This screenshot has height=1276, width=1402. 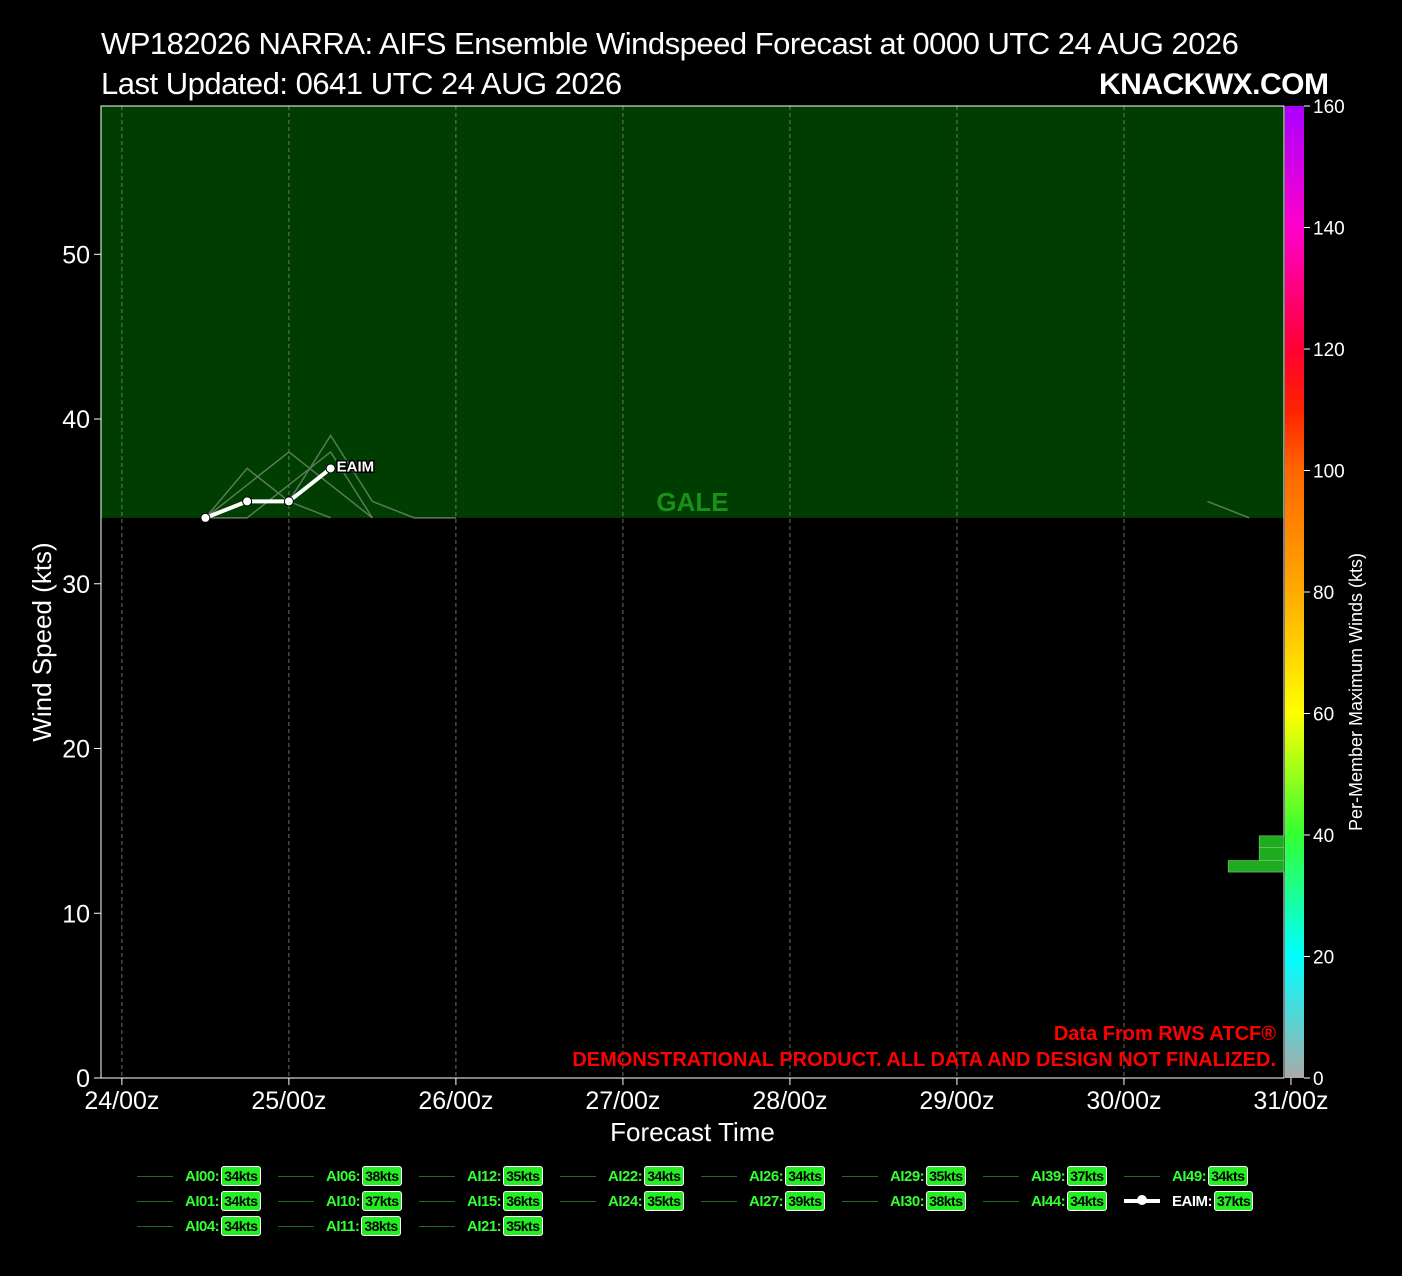 What do you see at coordinates (907, 1176) in the screenshot?
I see `legend-member-name: AI29:` at bounding box center [907, 1176].